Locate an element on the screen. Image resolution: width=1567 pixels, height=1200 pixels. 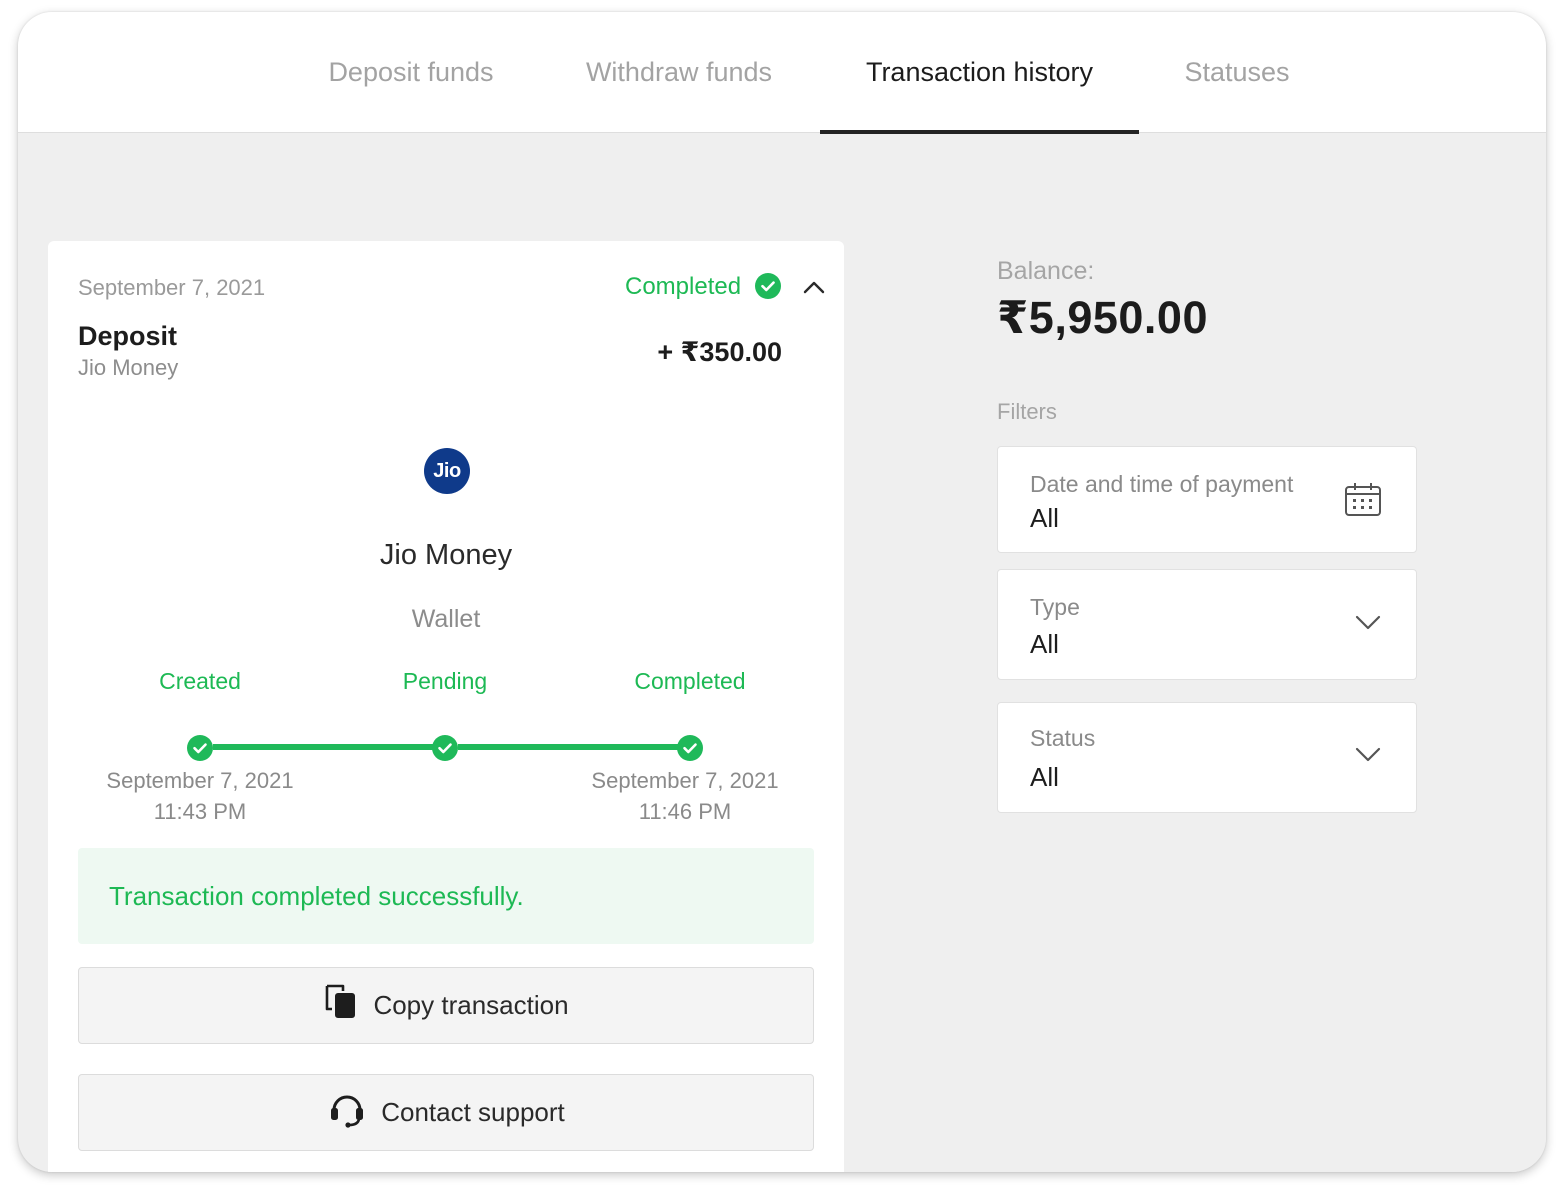
step-date-created: September 7, 2021 11:43 PM is located at coordinates (200, 796).